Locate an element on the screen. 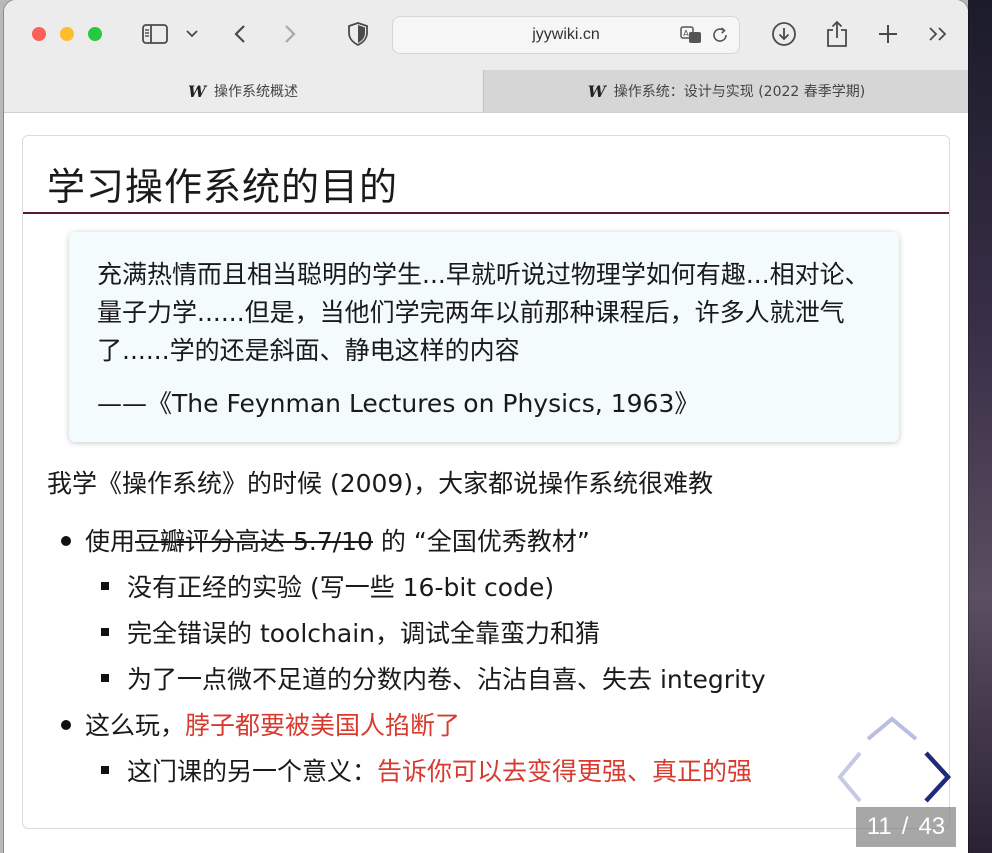 This screenshot has width=992, height=853. browser-toolbar: jyywiki.cn A is located at coordinates (486, 35).